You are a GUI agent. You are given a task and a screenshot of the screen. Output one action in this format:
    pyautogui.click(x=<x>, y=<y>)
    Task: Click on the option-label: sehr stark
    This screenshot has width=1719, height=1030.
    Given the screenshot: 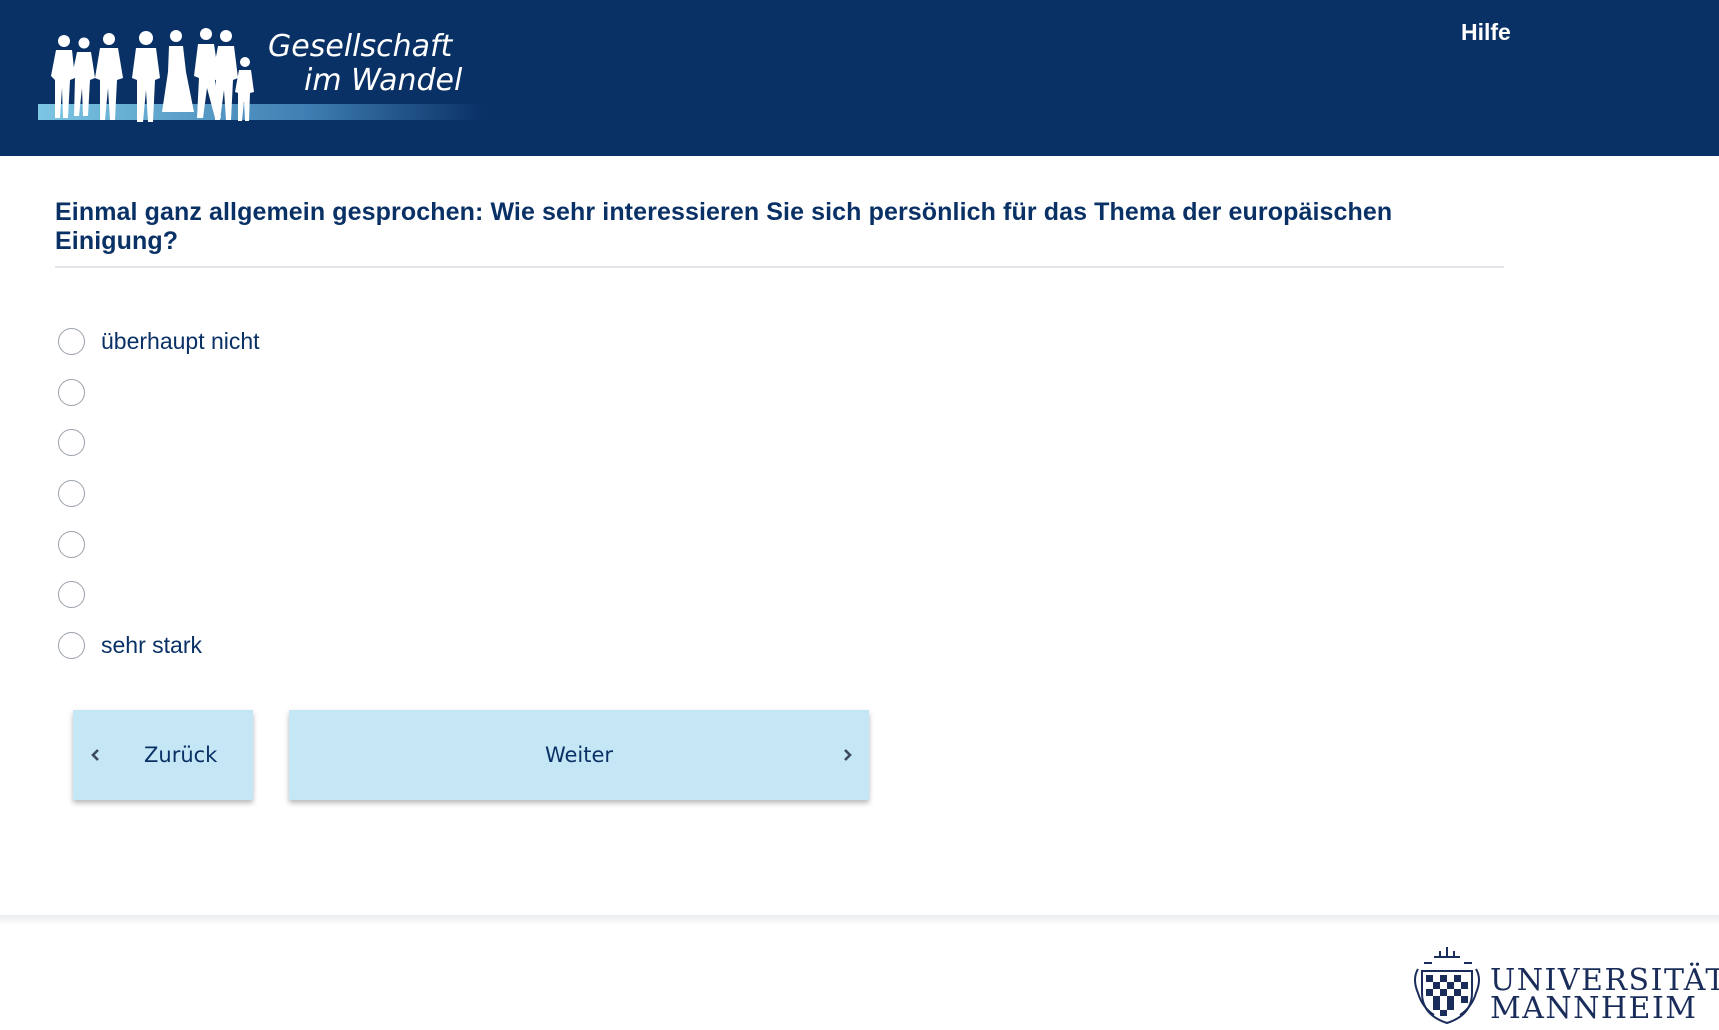 What is the action you would take?
    pyautogui.click(x=151, y=644)
    